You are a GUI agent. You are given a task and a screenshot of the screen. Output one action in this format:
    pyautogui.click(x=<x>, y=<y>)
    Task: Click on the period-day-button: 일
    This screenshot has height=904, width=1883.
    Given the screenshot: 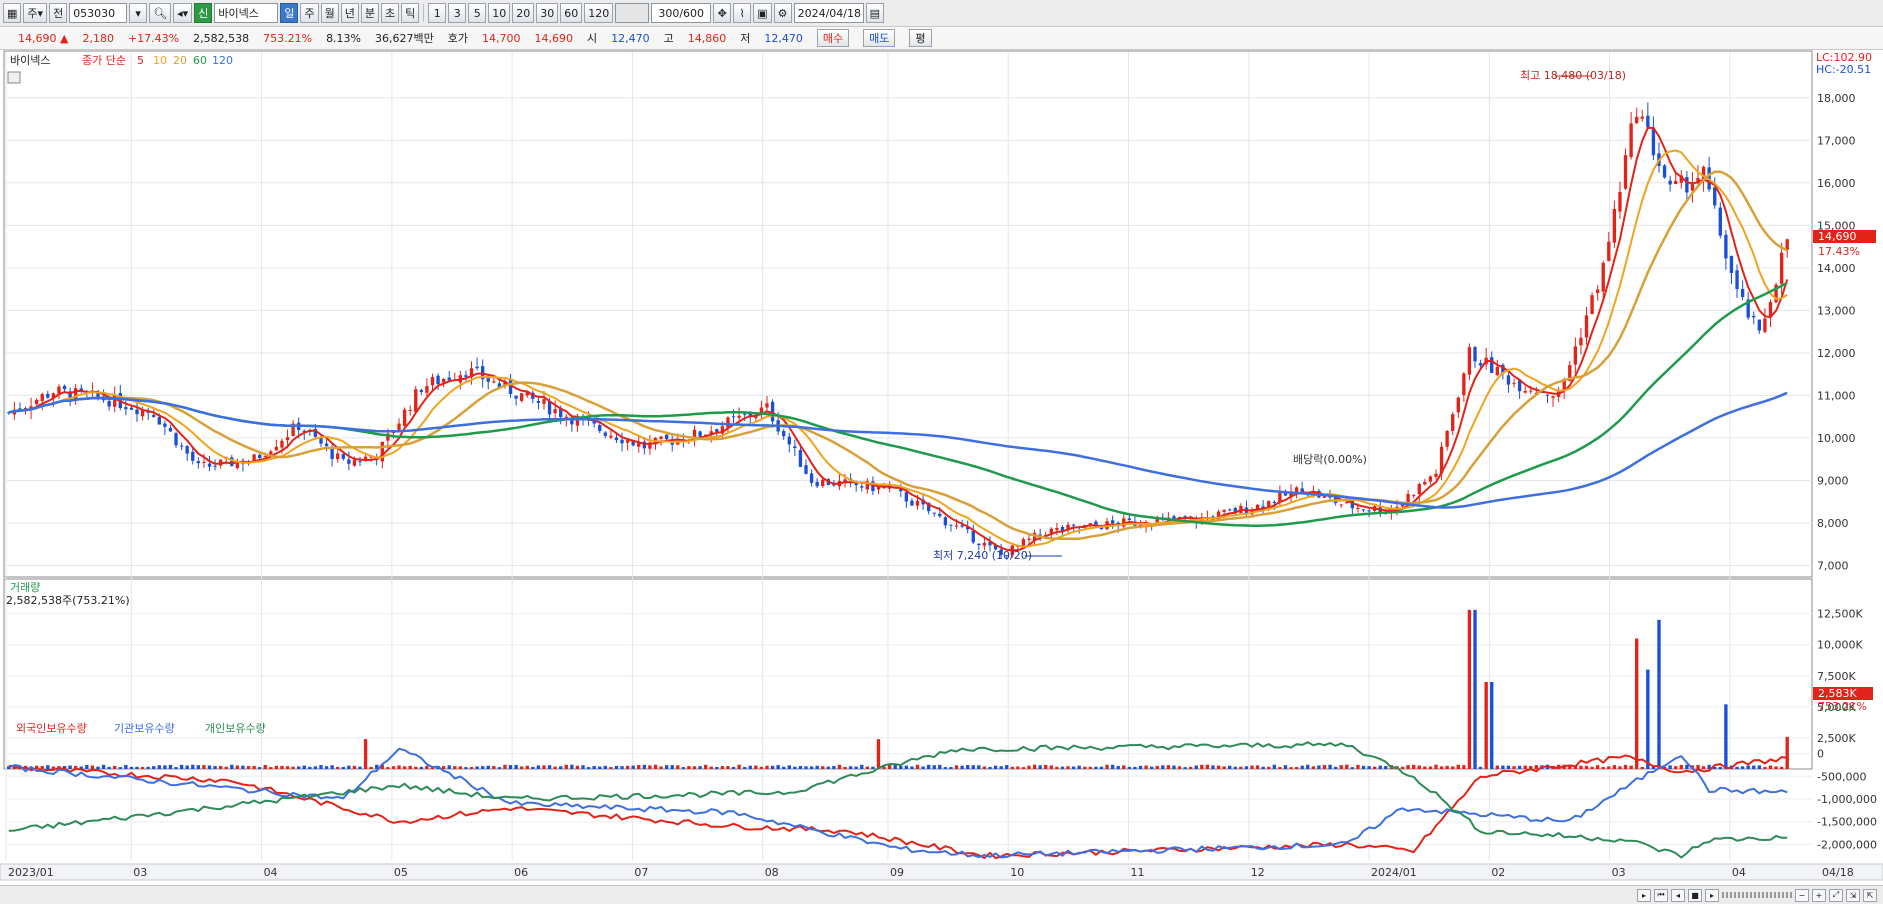 What is the action you would take?
    pyautogui.click(x=289, y=13)
    